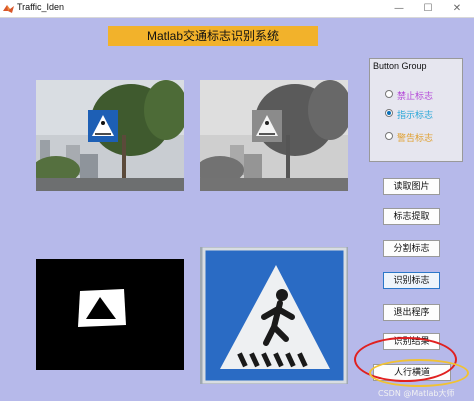 This screenshot has width=474, height=401. I want to click on window-title: Traffic_Iden, so click(41, 7).